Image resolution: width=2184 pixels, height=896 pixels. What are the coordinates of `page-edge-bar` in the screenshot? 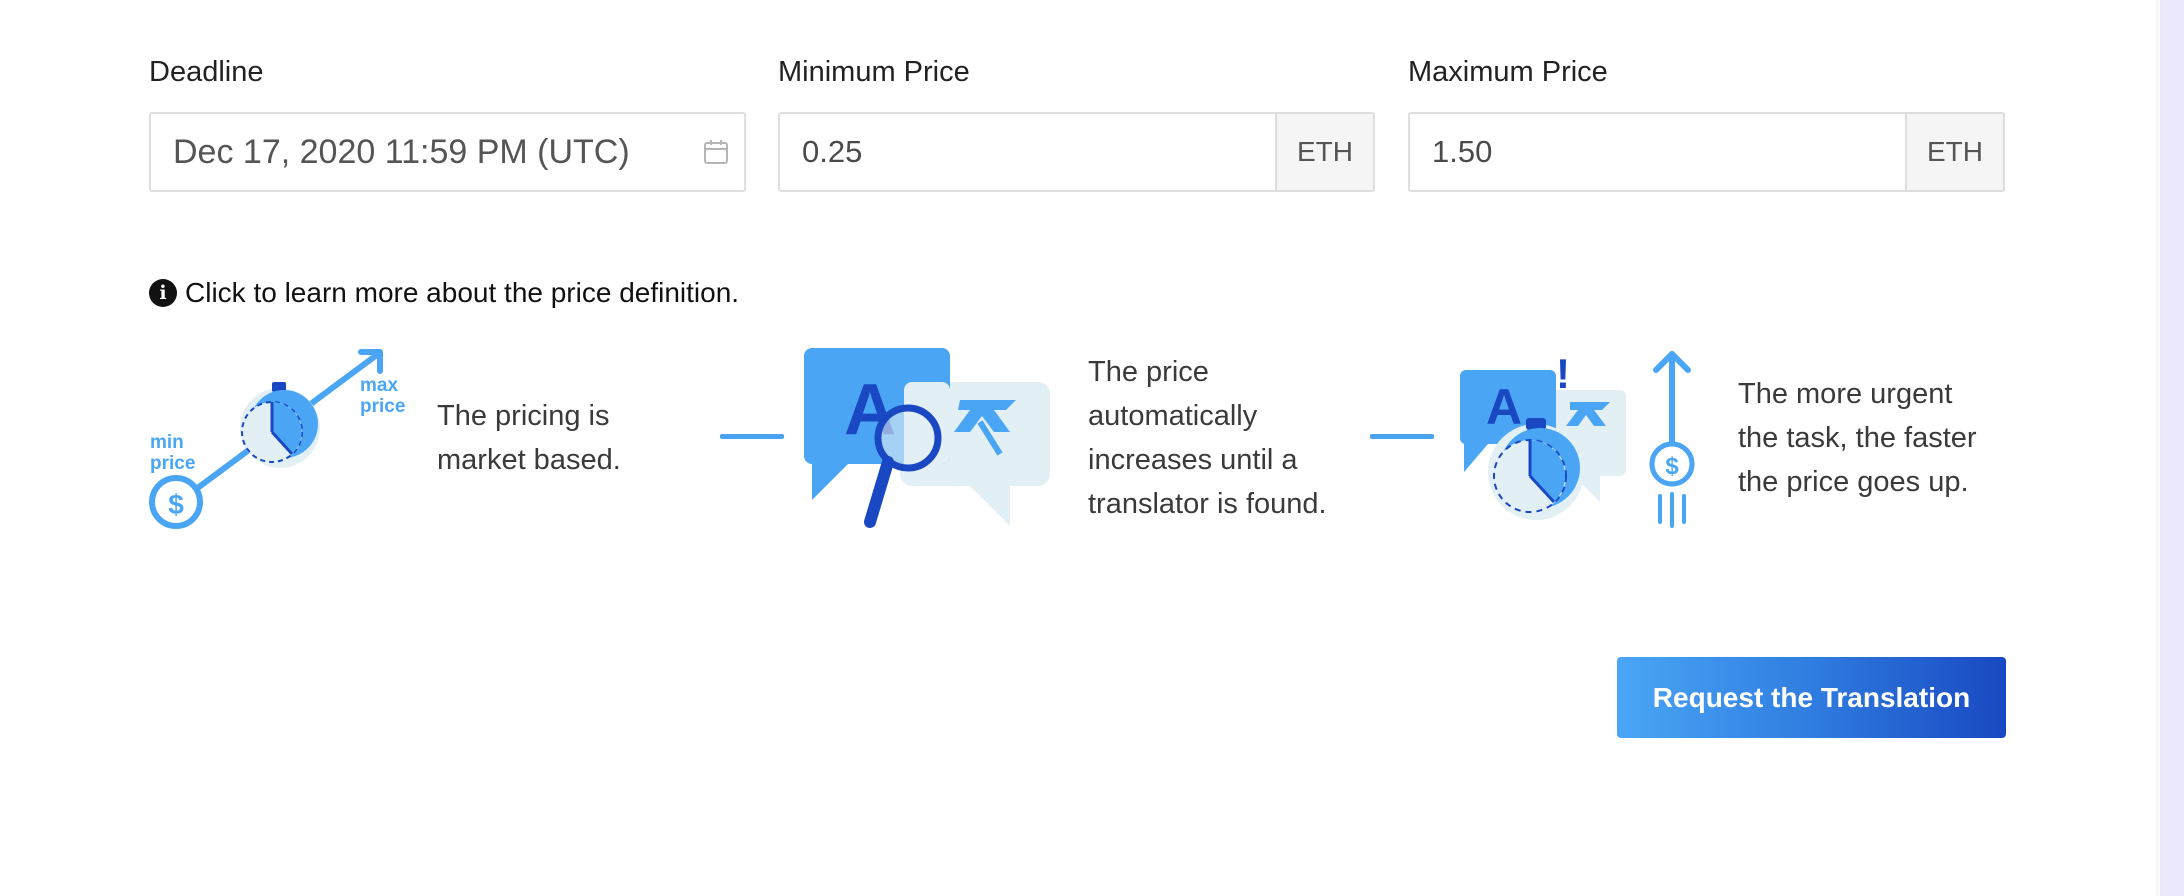 It's located at (2170, 448).